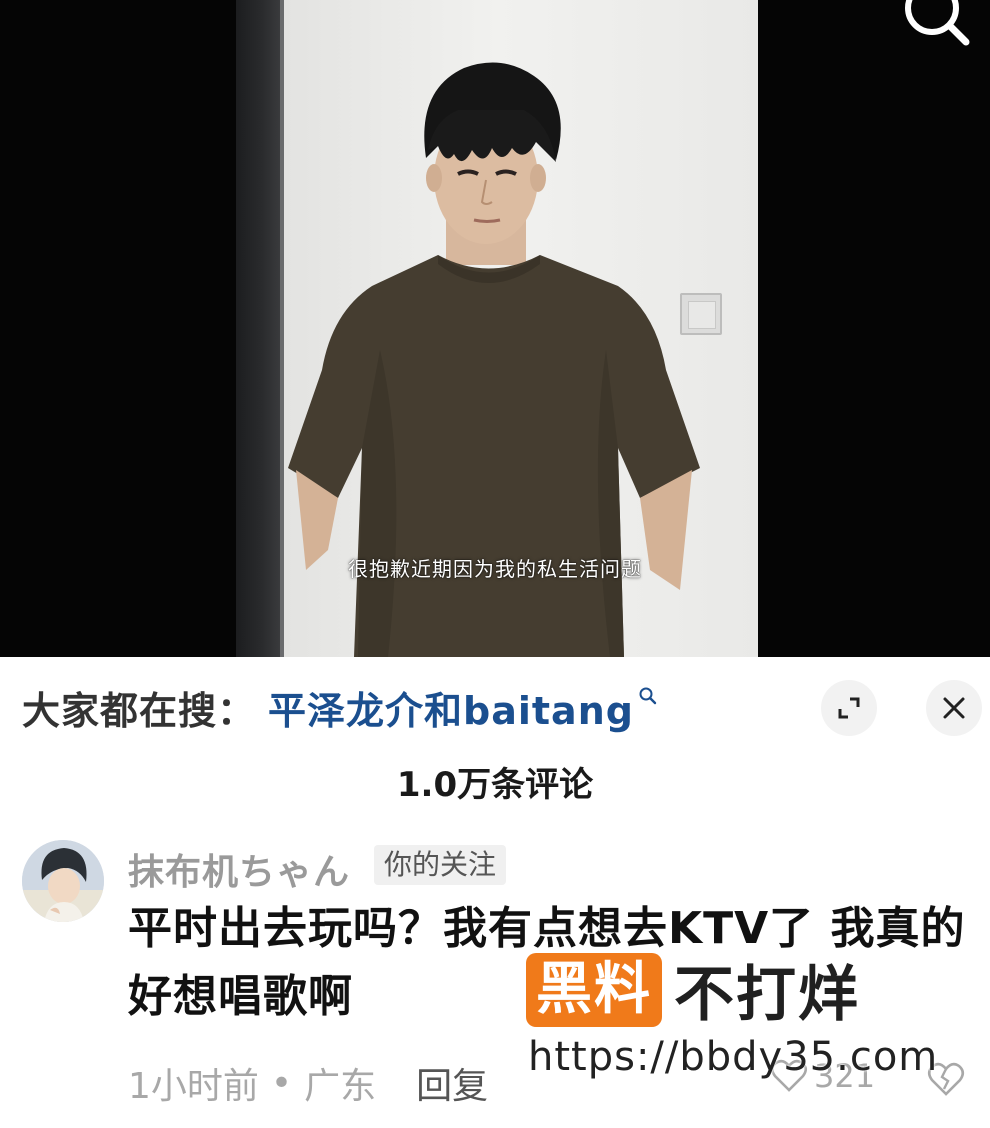  I want to click on search-suggestion: 大家都在搜： 平泽龙介和baitang, so click(340, 707).